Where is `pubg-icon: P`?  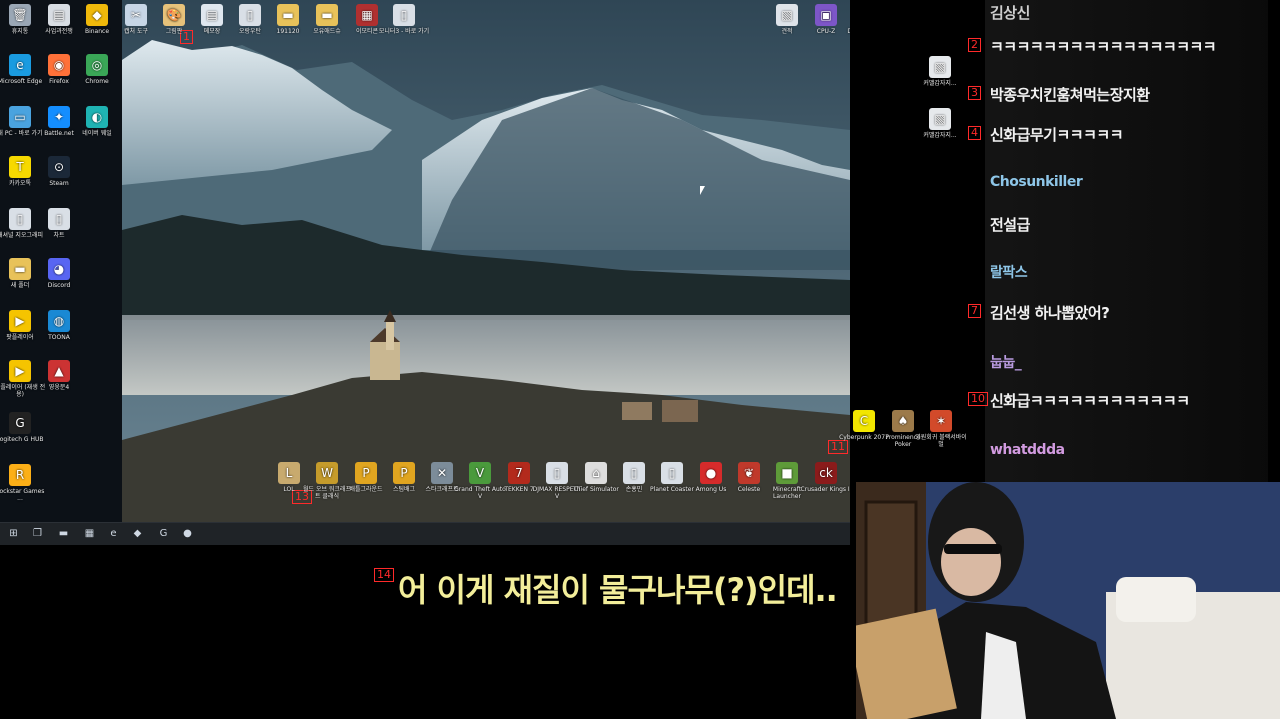
pubg-icon: P is located at coordinates (366, 473).